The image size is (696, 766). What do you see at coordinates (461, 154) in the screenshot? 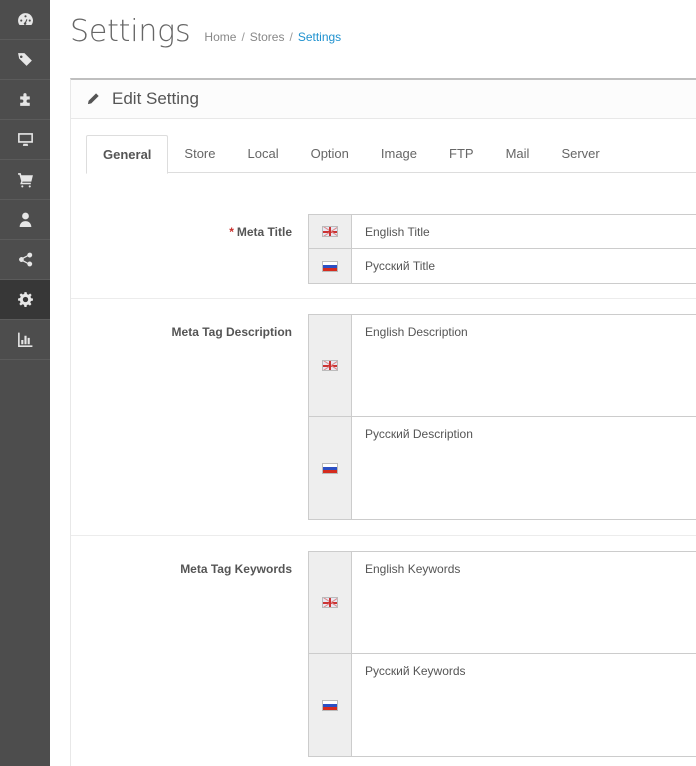
I see `tab-ftp: FTP` at bounding box center [461, 154].